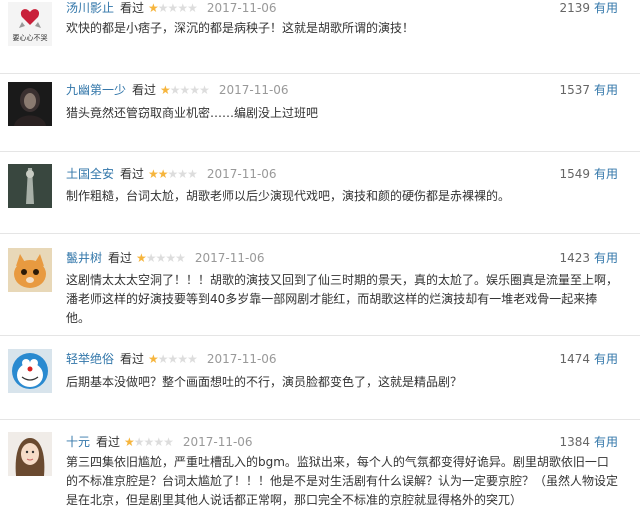 The width and height of the screenshot is (640, 510). What do you see at coordinates (90, 8) in the screenshot?
I see `username-link: 汤川影止` at bounding box center [90, 8].